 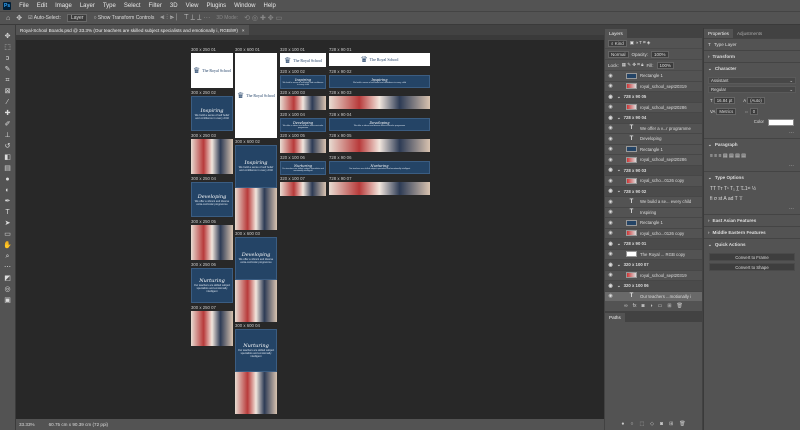 What do you see at coordinates (244, 6) in the screenshot?
I see `menu-window: Window` at bounding box center [244, 6].